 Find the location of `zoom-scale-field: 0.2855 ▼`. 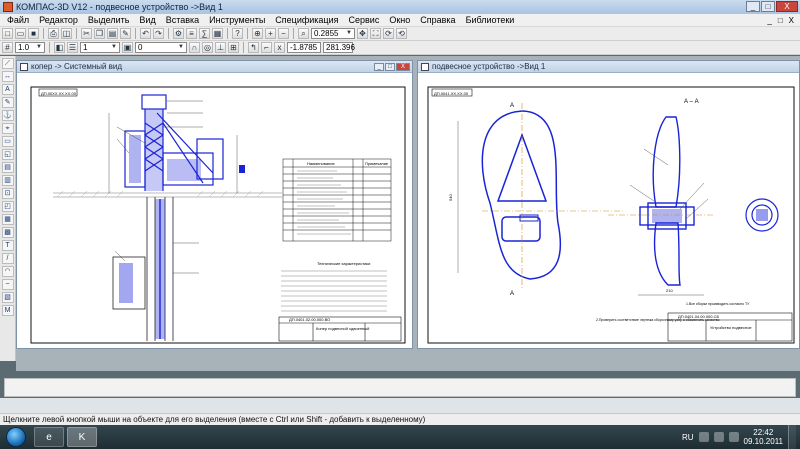

zoom-scale-field: 0.2855 ▼ is located at coordinates (333, 33).